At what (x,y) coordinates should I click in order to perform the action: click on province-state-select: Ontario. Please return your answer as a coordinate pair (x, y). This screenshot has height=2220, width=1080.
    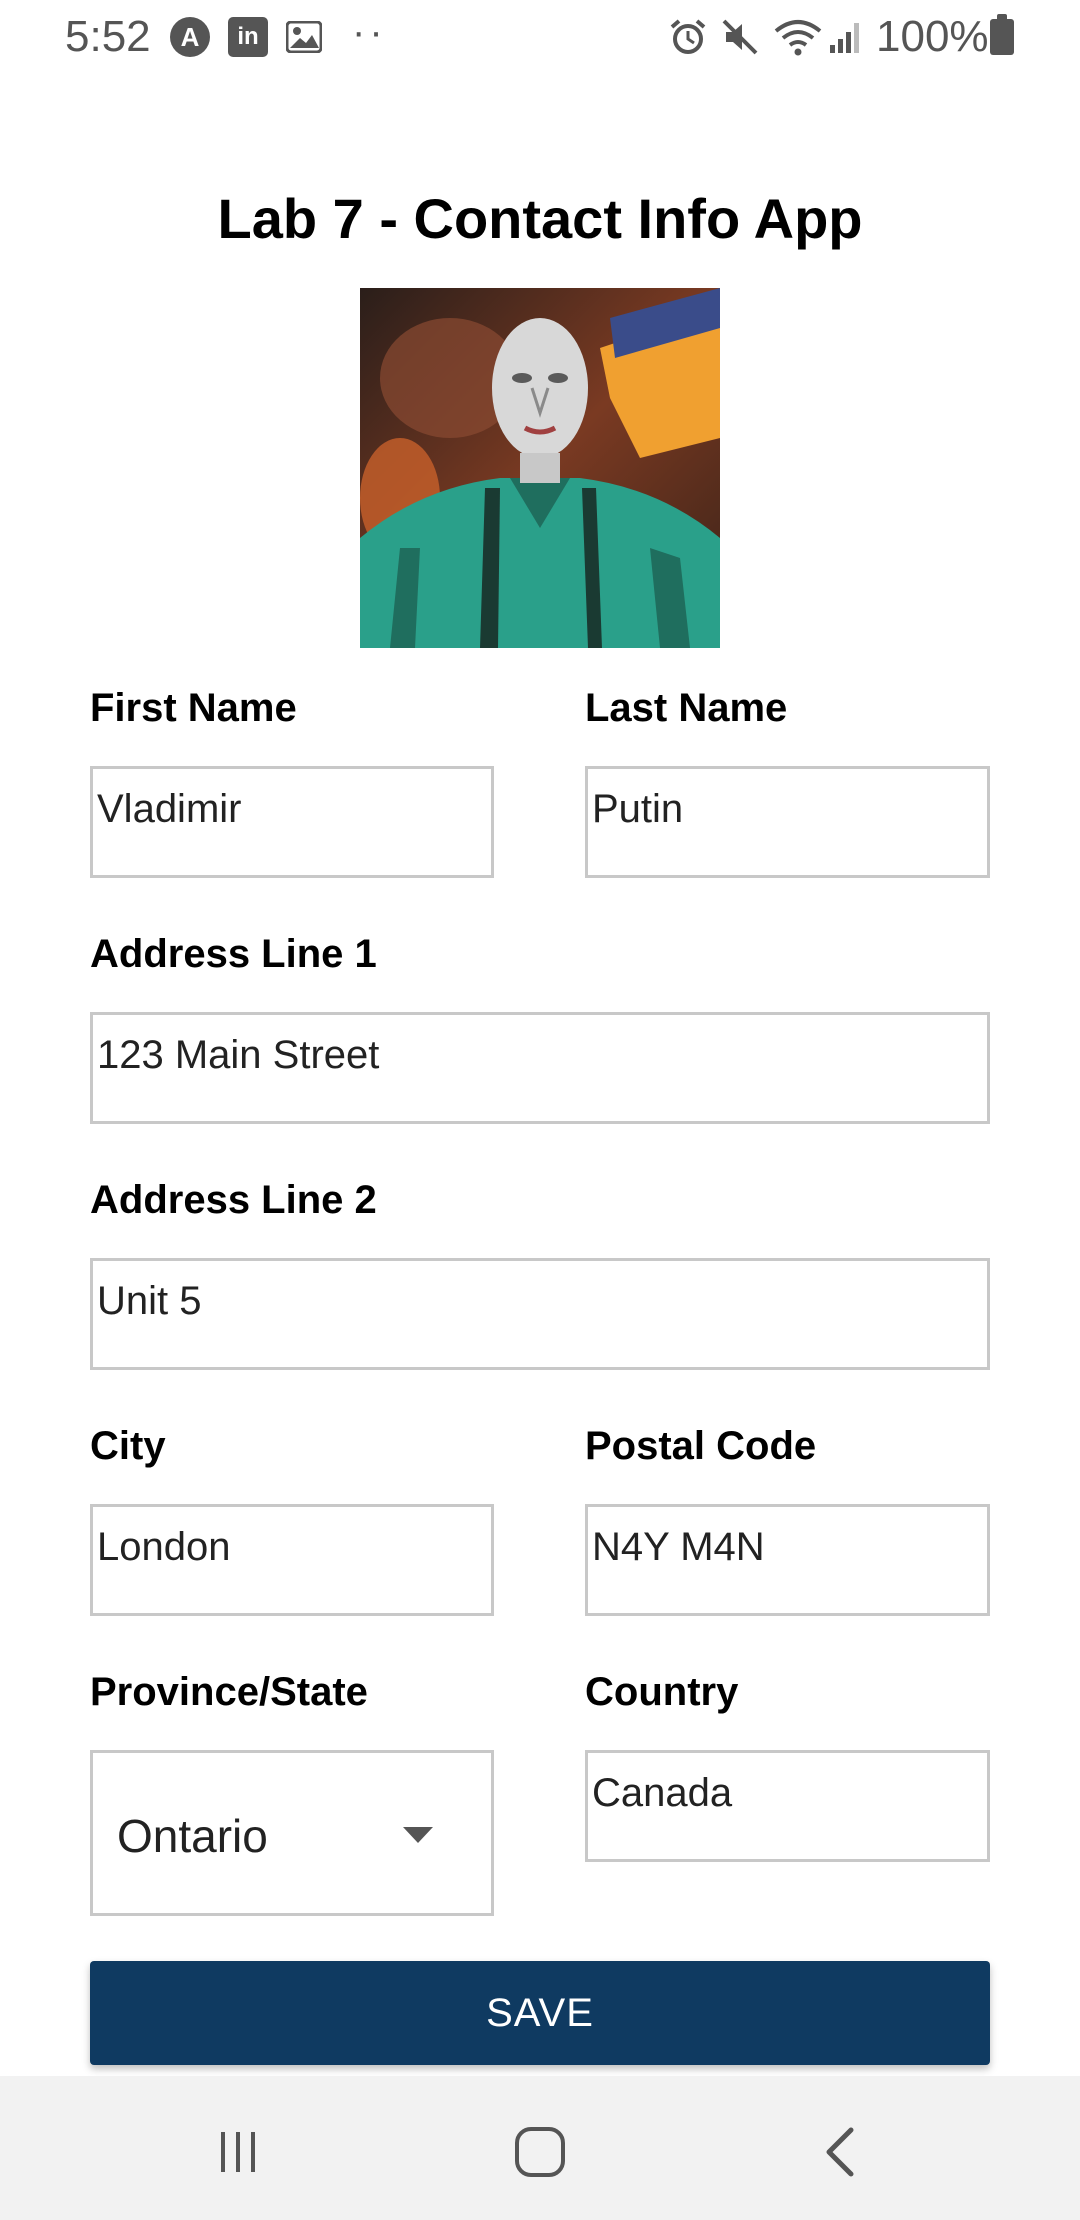
    Looking at the image, I should click on (292, 1833).